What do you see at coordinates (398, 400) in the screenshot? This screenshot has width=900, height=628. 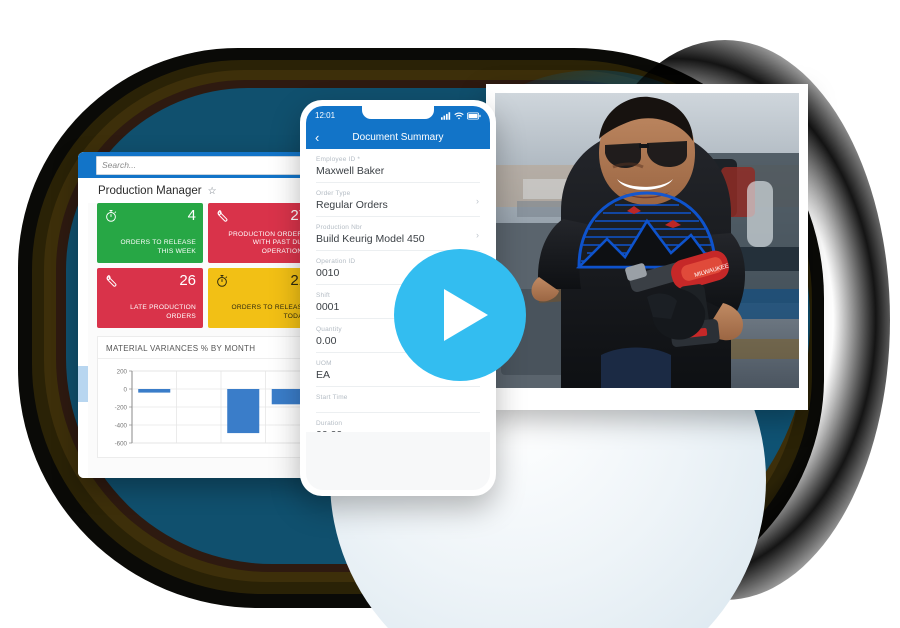 I see `form-field-start-time: Start Time` at bounding box center [398, 400].